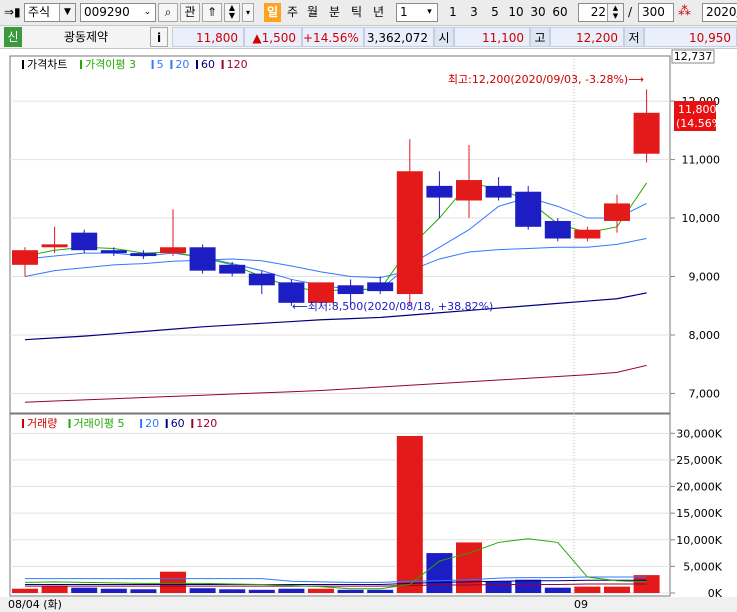 The height and width of the screenshot is (612, 737). What do you see at coordinates (702, 566) in the screenshot?
I see `volume-tick-label: 5,000K` at bounding box center [702, 566].